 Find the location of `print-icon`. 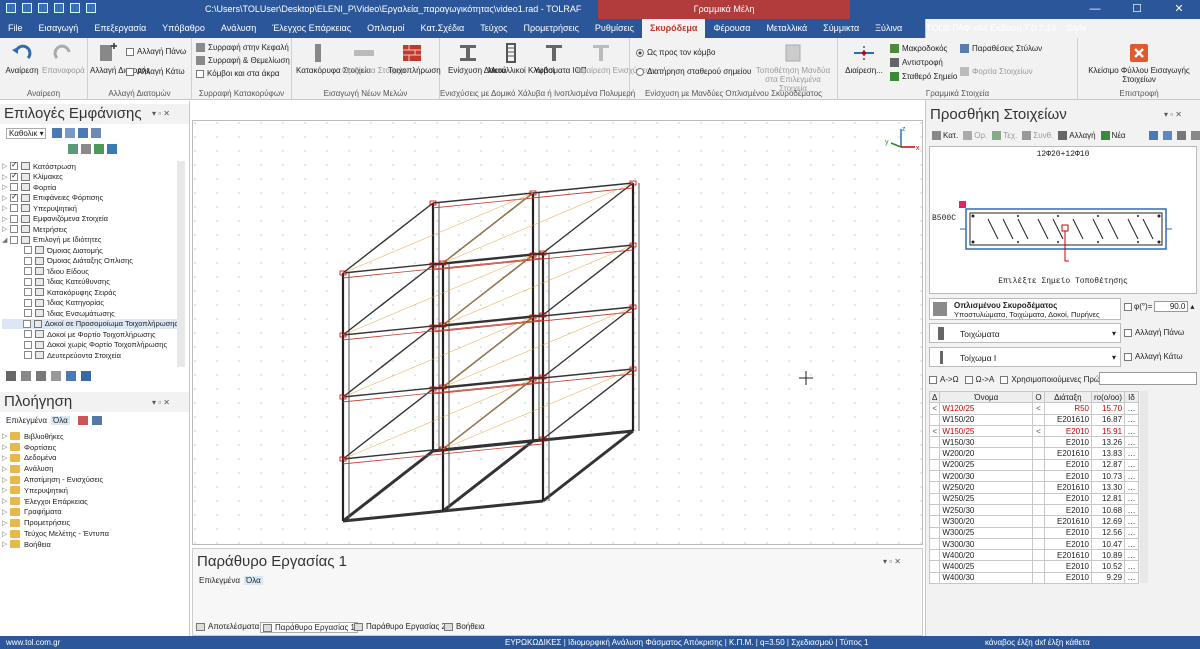

print-icon is located at coordinates (59, 8).